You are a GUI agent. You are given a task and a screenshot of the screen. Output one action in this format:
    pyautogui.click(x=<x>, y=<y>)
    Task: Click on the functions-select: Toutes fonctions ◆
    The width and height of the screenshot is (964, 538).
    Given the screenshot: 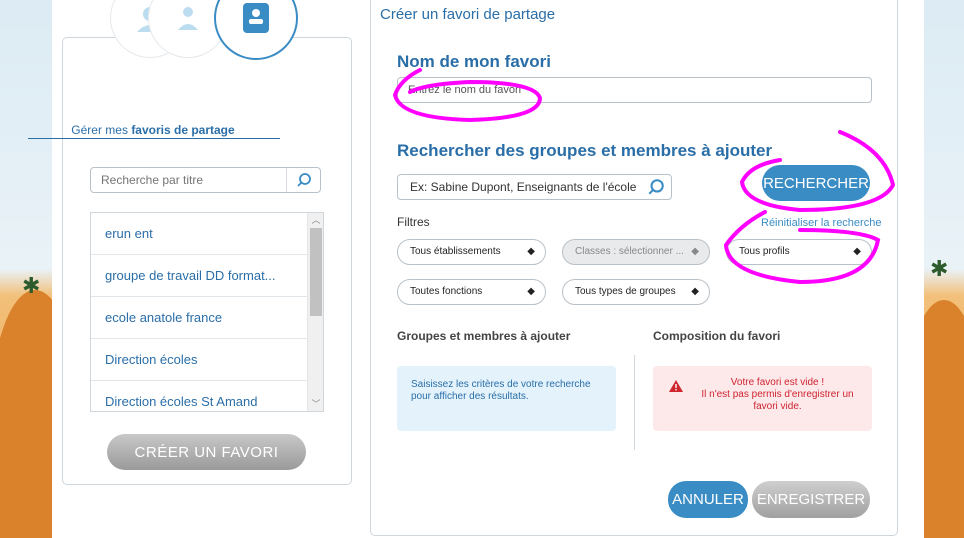 What is the action you would take?
    pyautogui.click(x=471, y=292)
    